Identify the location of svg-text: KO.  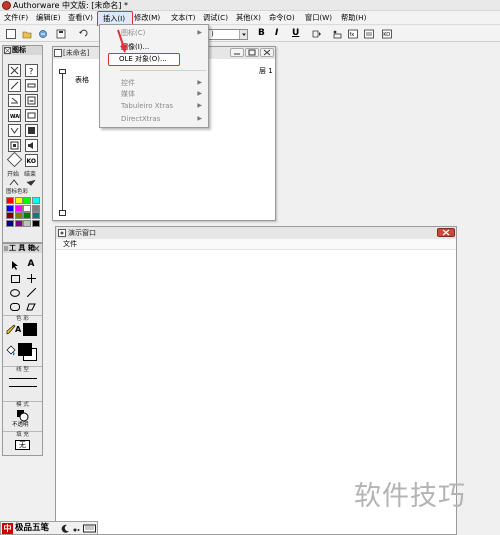
(386, 35).